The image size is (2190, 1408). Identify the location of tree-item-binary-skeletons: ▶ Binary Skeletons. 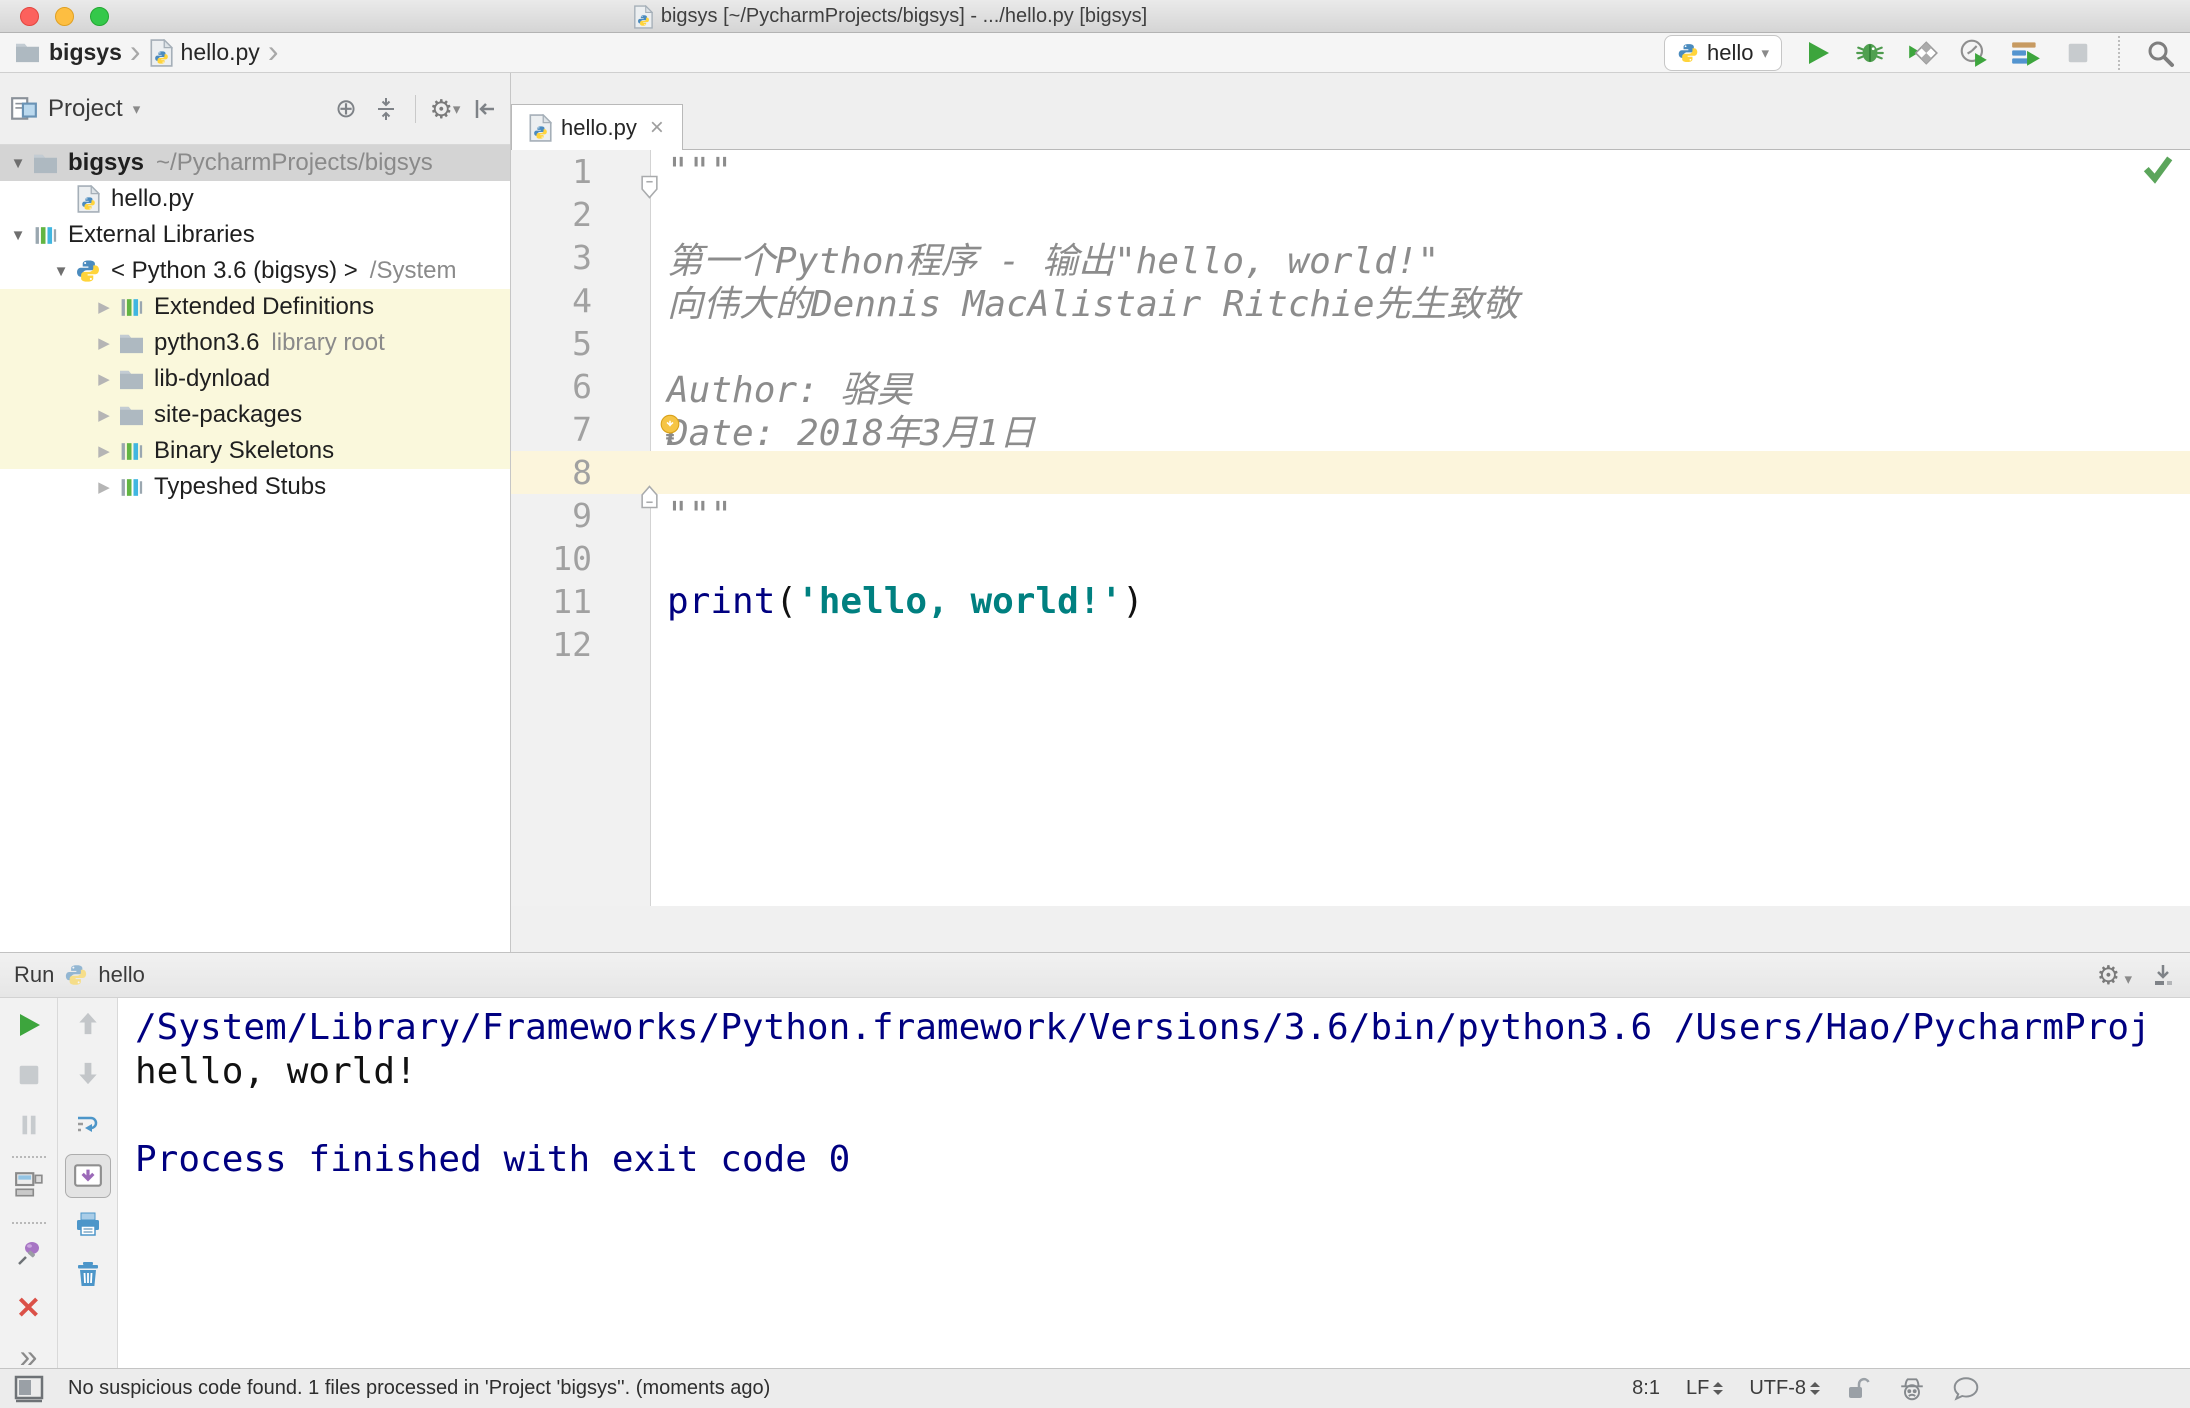
(255, 451).